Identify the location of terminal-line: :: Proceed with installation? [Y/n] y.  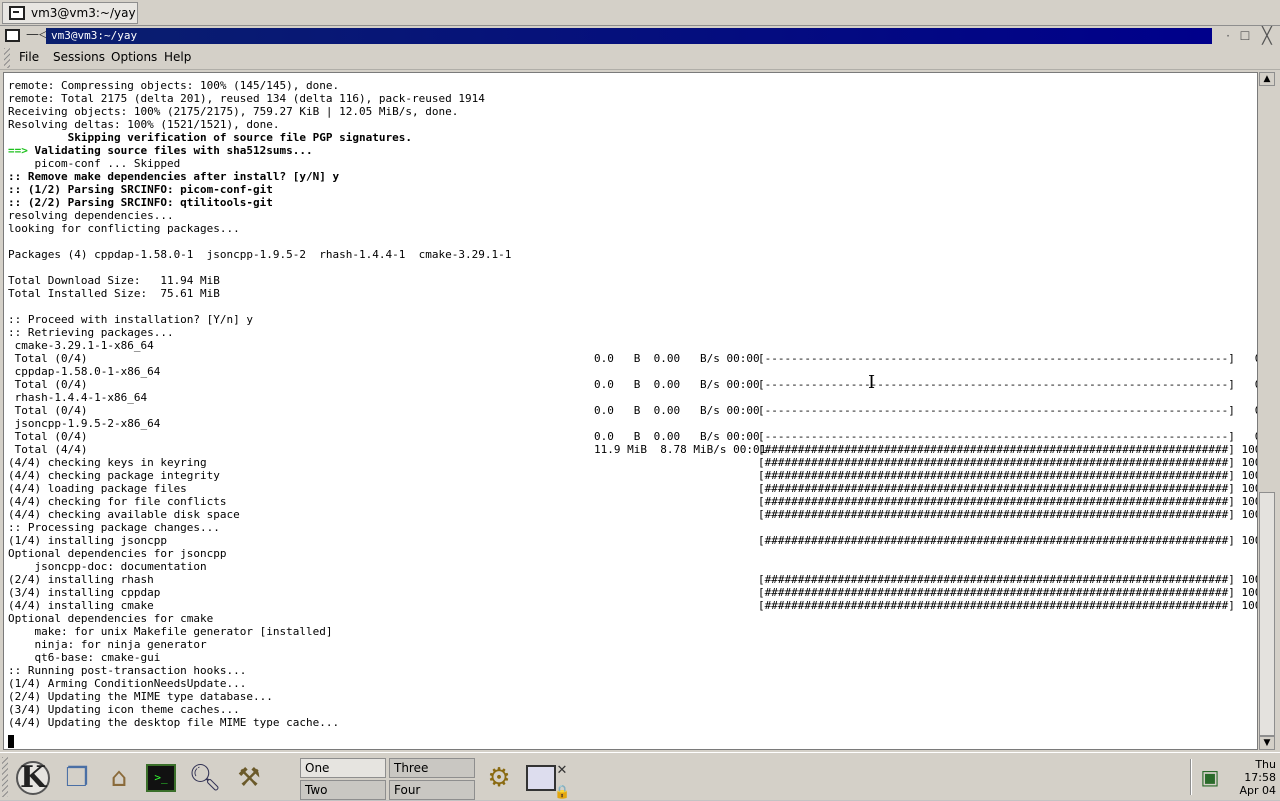
(259, 319).